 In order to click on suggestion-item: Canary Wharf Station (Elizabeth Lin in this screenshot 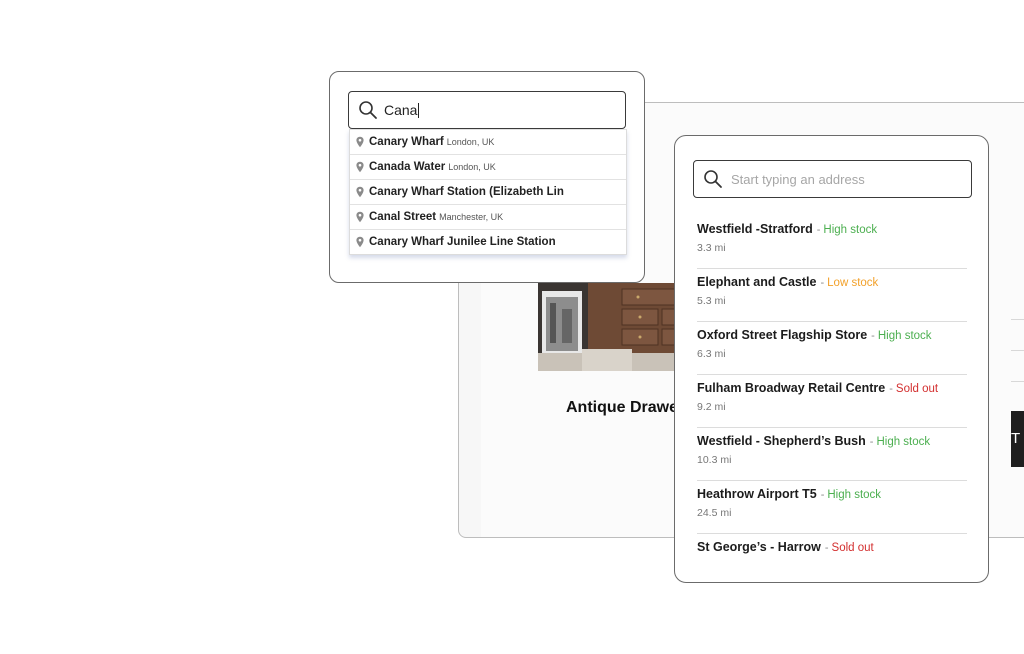, I will do `click(488, 191)`.